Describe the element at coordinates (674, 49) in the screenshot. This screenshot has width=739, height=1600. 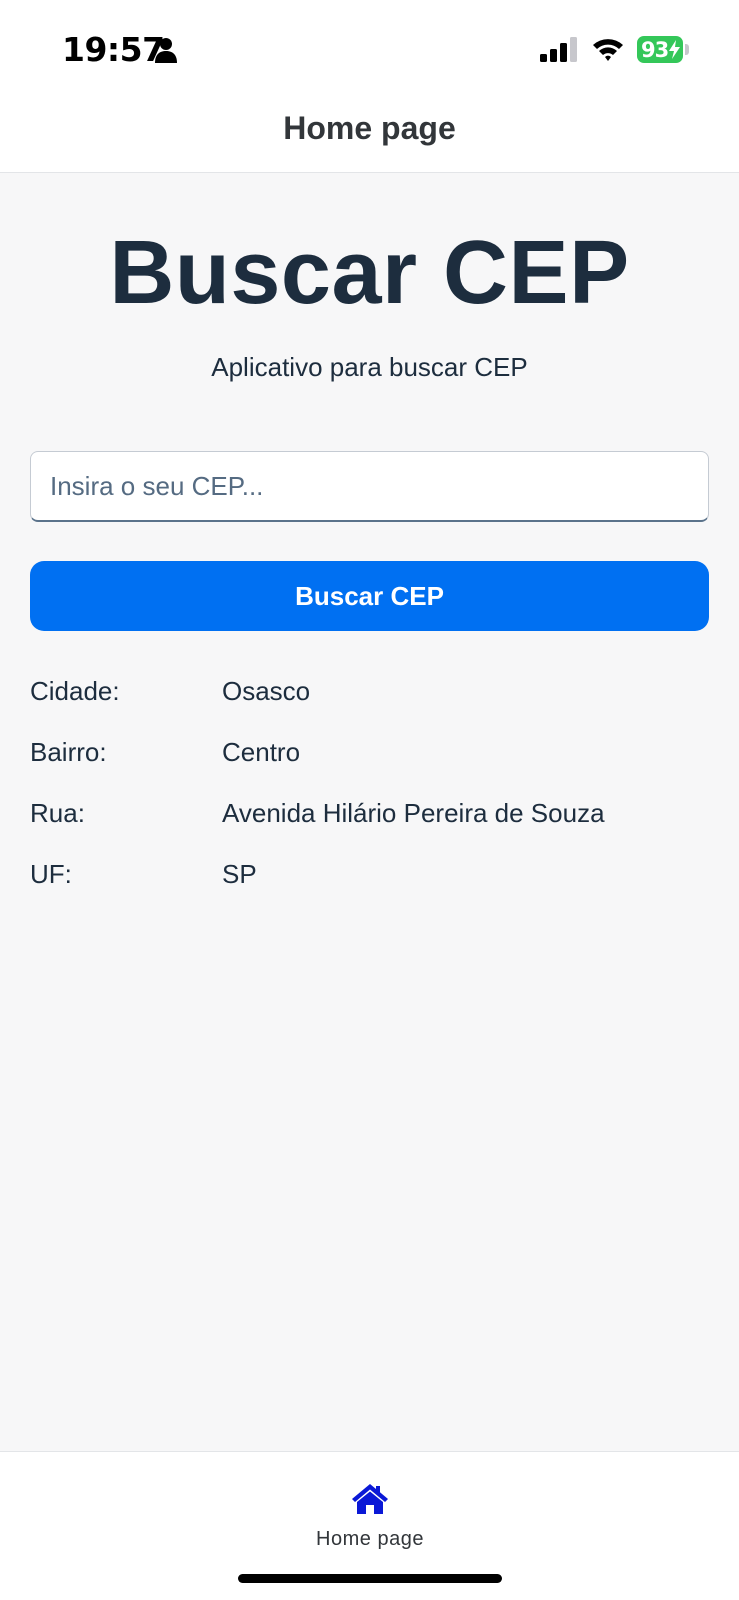
I see `charging-bolt-icon` at that location.